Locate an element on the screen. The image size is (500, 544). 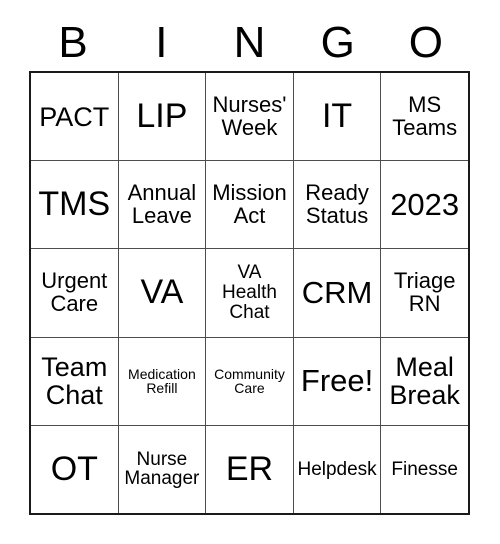
bingo-cell-r3c2: VA is located at coordinates (162, 293).